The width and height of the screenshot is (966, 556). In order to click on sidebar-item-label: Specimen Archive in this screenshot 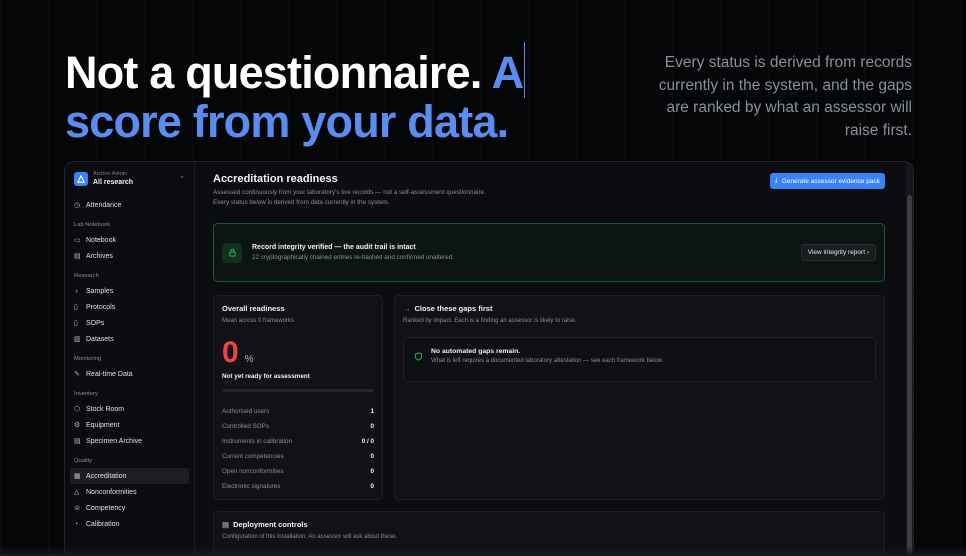, I will do `click(114, 441)`.